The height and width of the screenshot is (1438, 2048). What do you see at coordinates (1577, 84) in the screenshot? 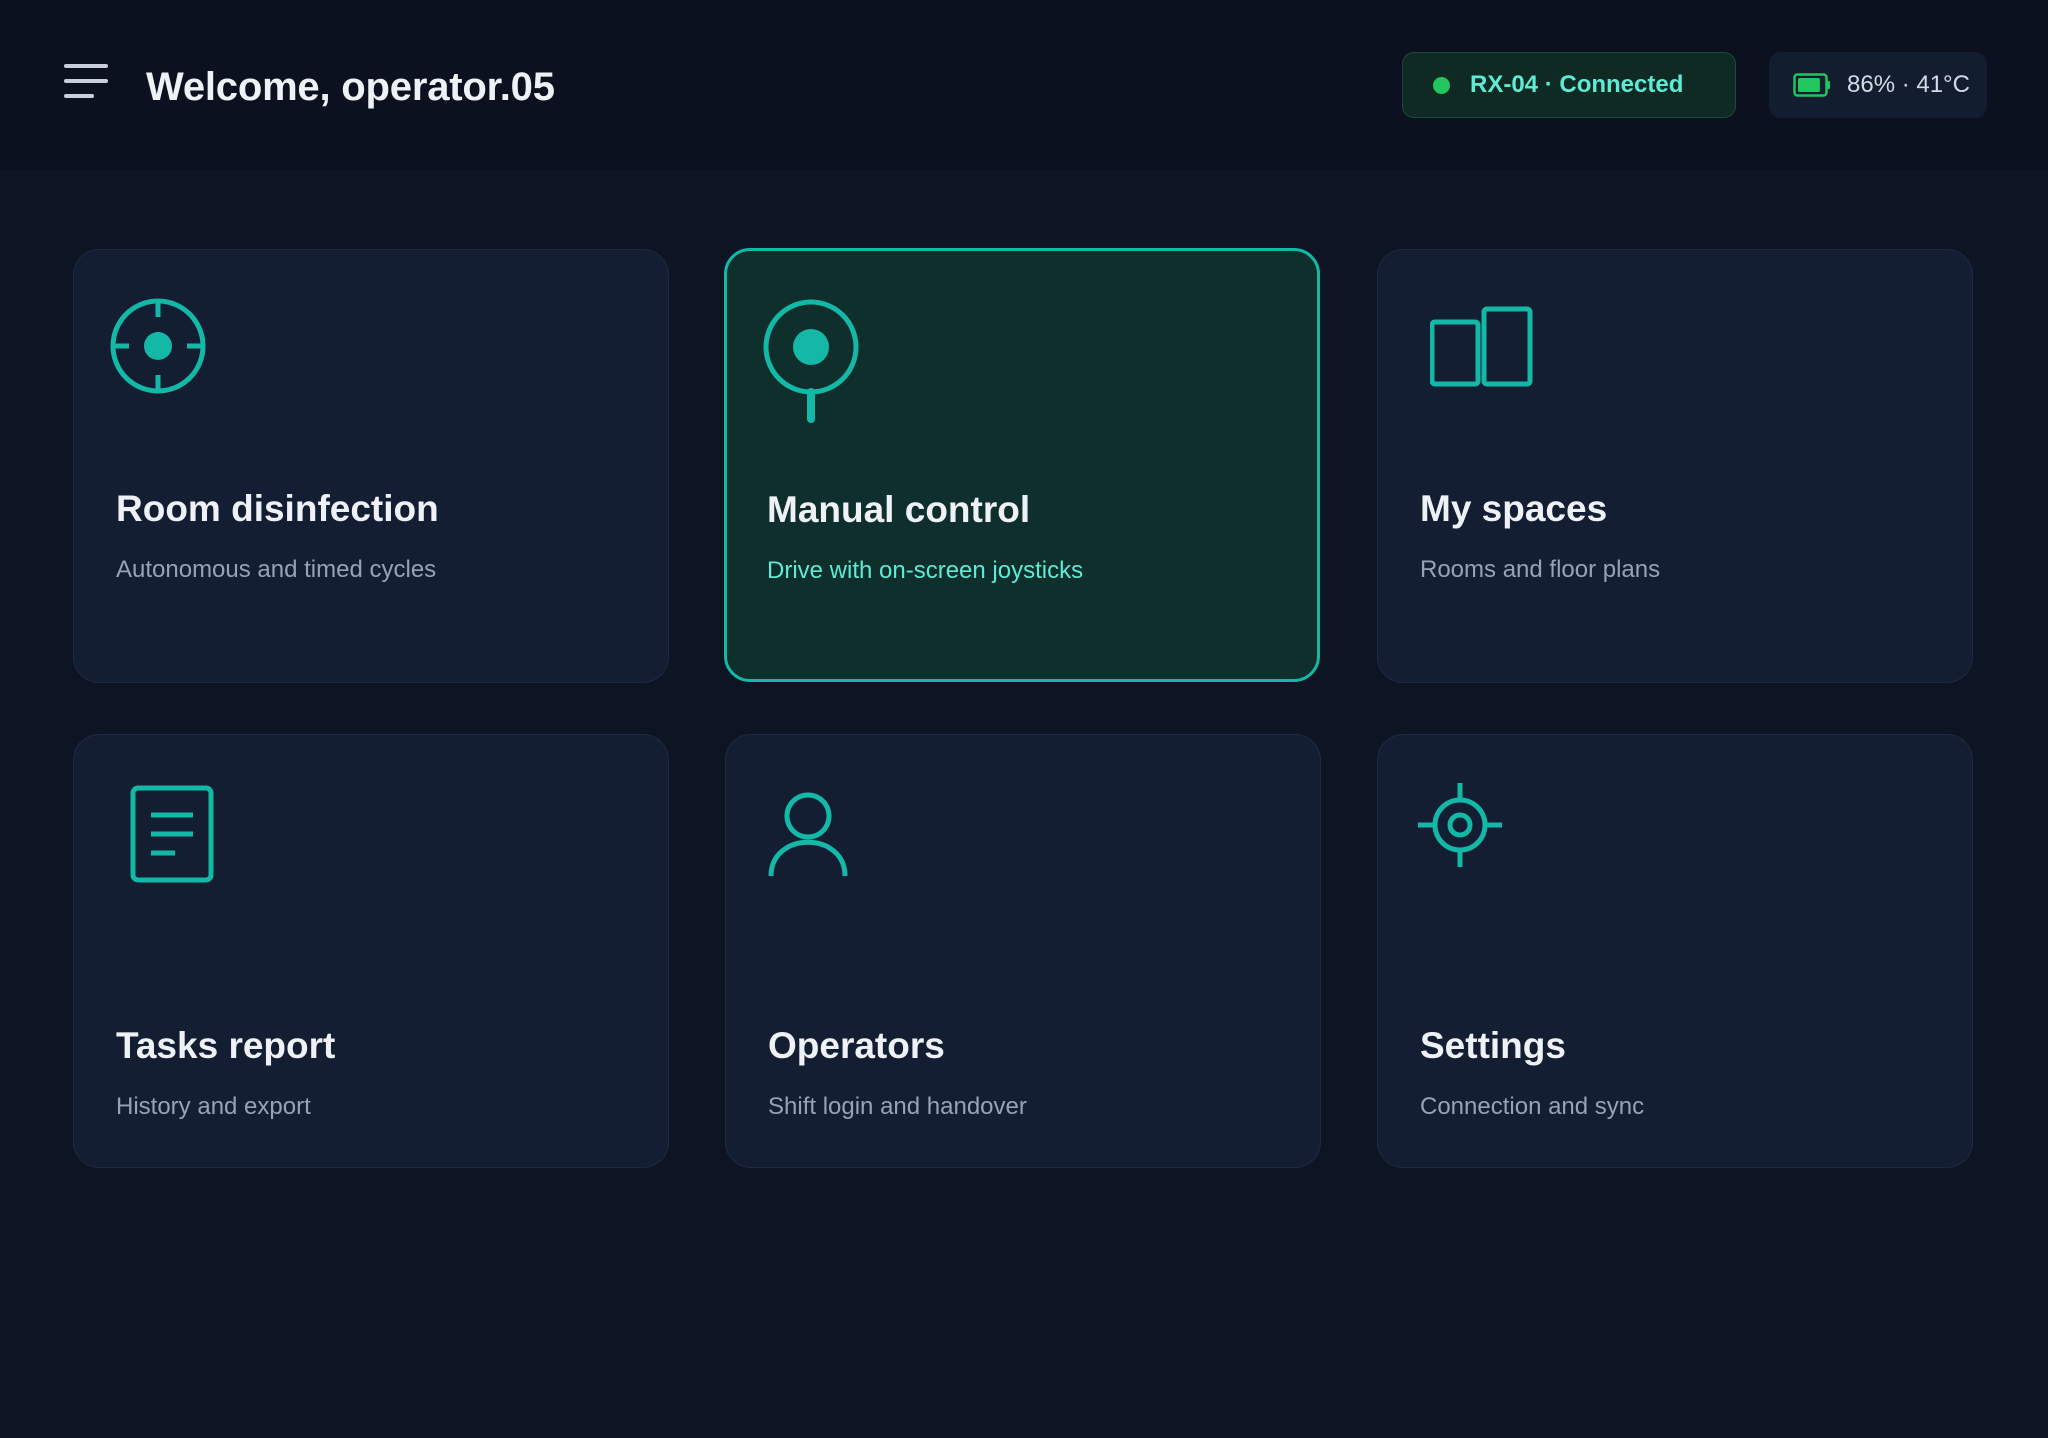
I see `connection-status-label: RX-04 · Connected` at bounding box center [1577, 84].